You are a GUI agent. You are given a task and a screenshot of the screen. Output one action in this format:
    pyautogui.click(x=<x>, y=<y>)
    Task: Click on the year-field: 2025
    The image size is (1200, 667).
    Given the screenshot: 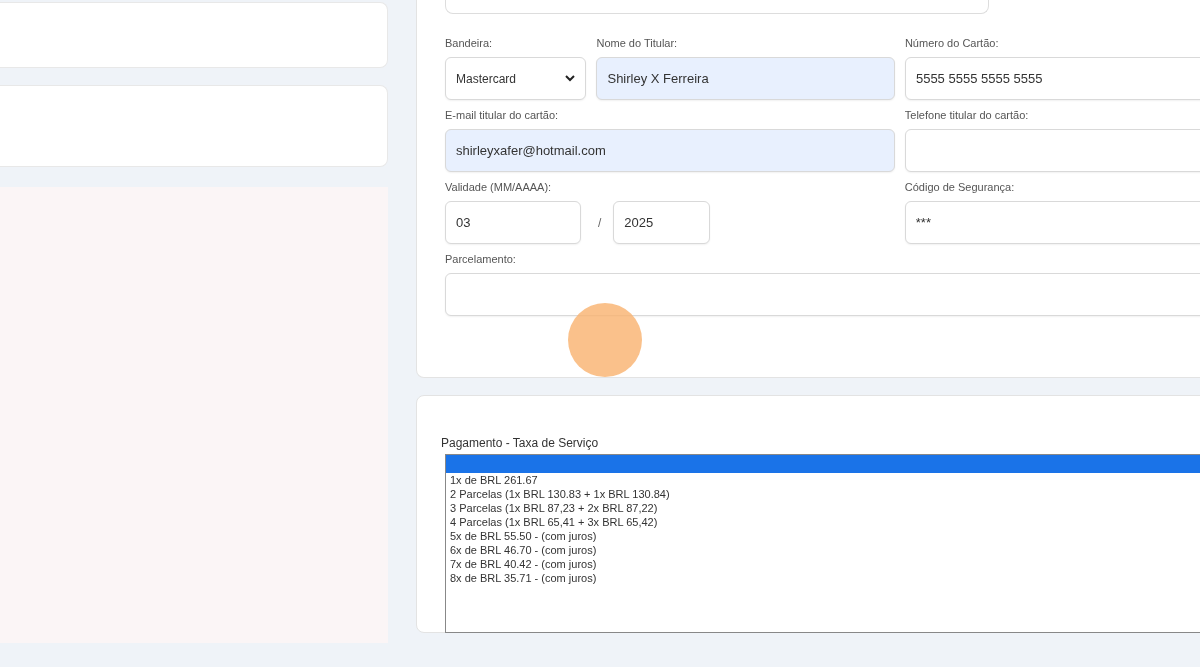 What is the action you would take?
    pyautogui.click(x=662, y=222)
    